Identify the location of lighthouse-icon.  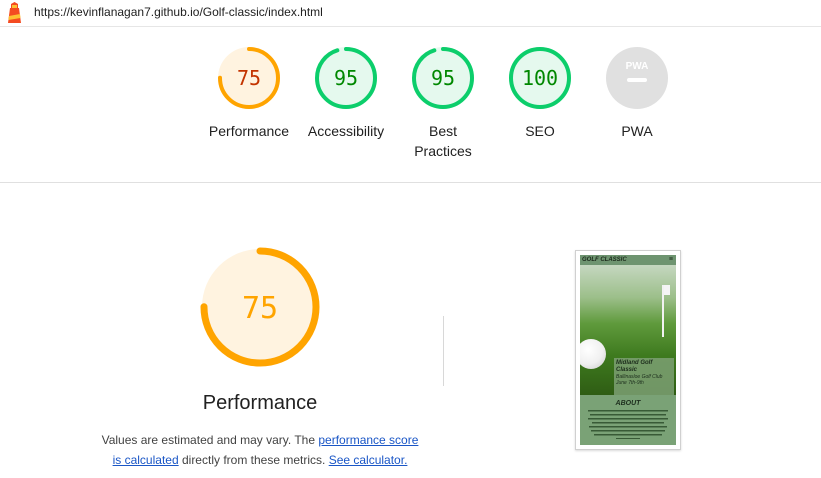
(14, 12).